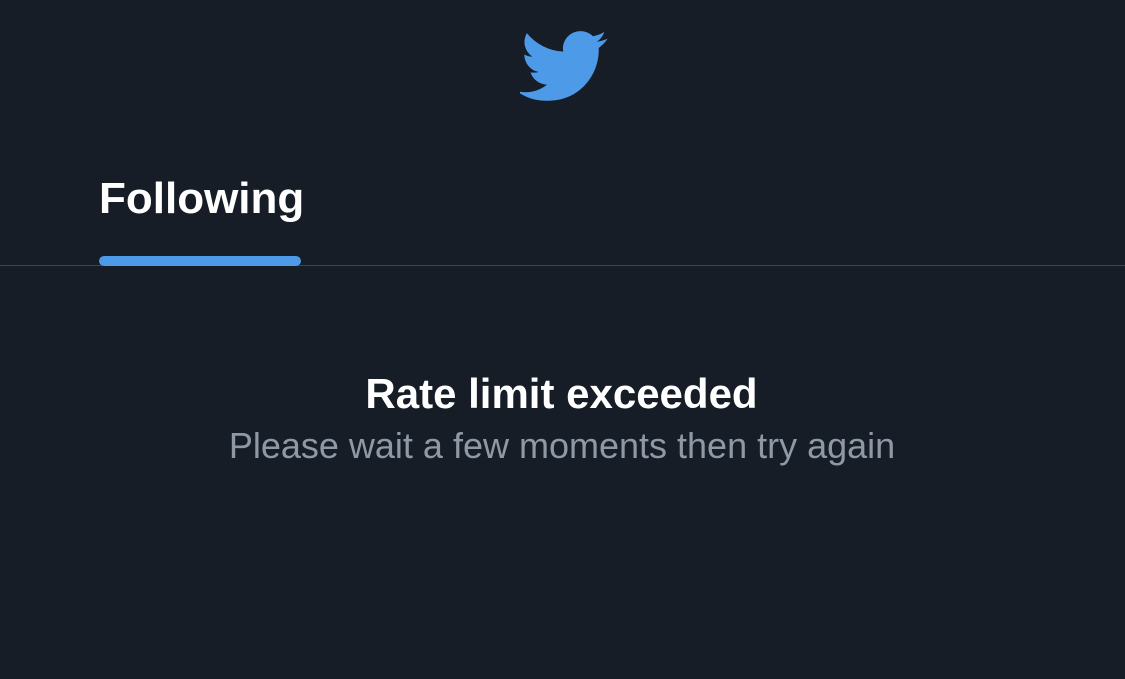 The width and height of the screenshot is (1125, 679). What do you see at coordinates (562, 445) in the screenshot?
I see `error-subtitle: Please wait a few moments then try again` at bounding box center [562, 445].